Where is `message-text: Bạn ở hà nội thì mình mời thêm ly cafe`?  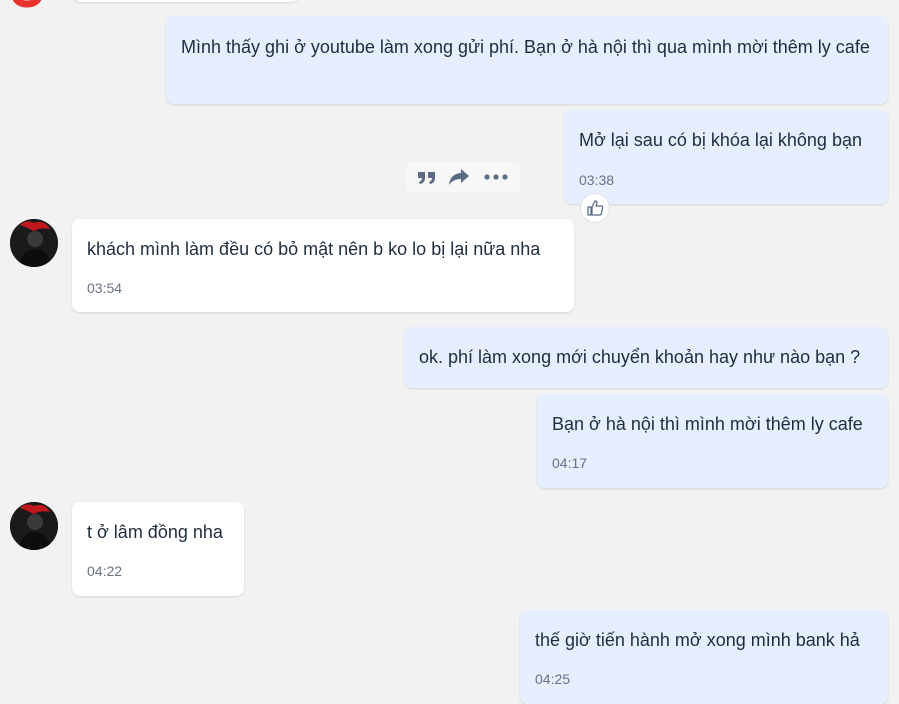 message-text: Bạn ở hà nội thì mình mời thêm ly cafe is located at coordinates (707, 424).